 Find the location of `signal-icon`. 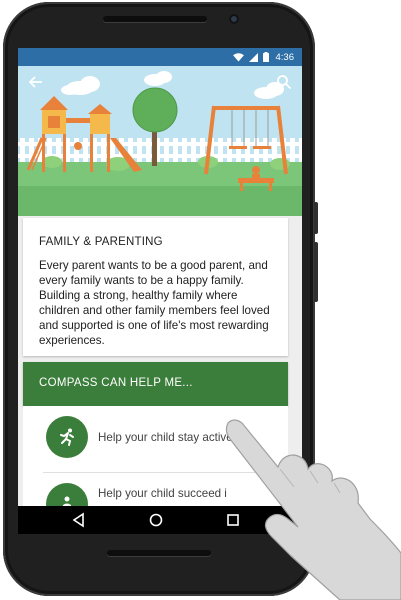

signal-icon is located at coordinates (253, 57).